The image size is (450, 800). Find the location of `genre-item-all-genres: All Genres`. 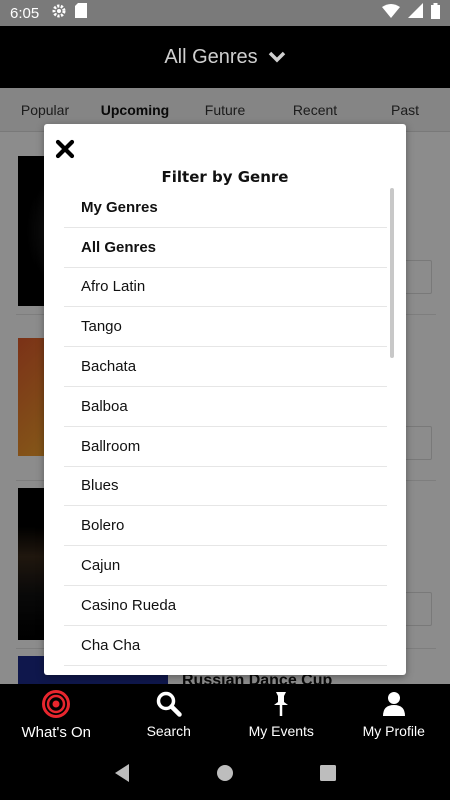

genre-item-all-genres: All Genres is located at coordinates (225, 248).